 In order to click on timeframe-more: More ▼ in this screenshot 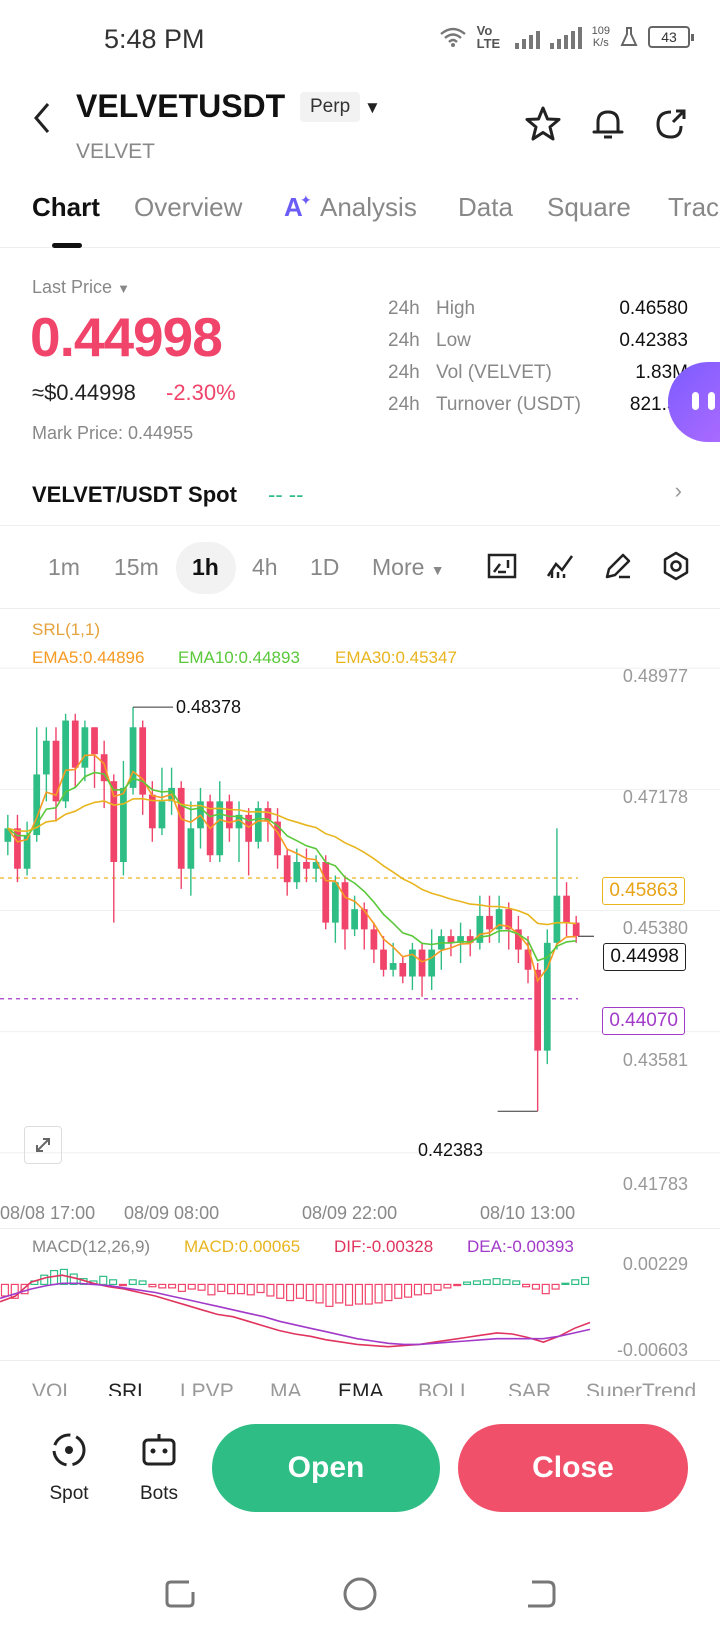, I will do `click(408, 567)`.